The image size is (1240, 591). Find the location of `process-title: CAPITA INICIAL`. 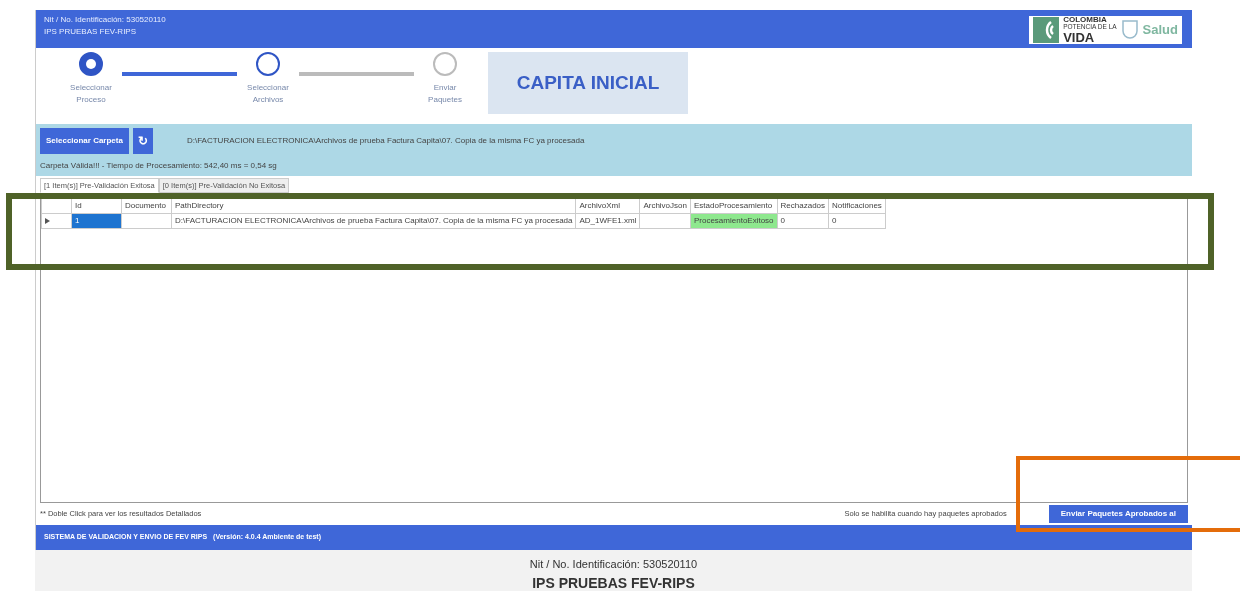

process-title: CAPITA INICIAL is located at coordinates (588, 83).